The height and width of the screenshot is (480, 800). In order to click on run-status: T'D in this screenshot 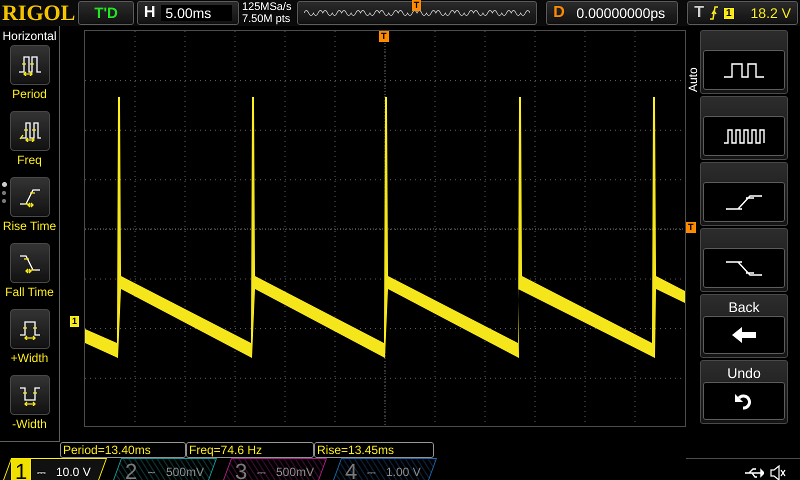, I will do `click(106, 13)`.